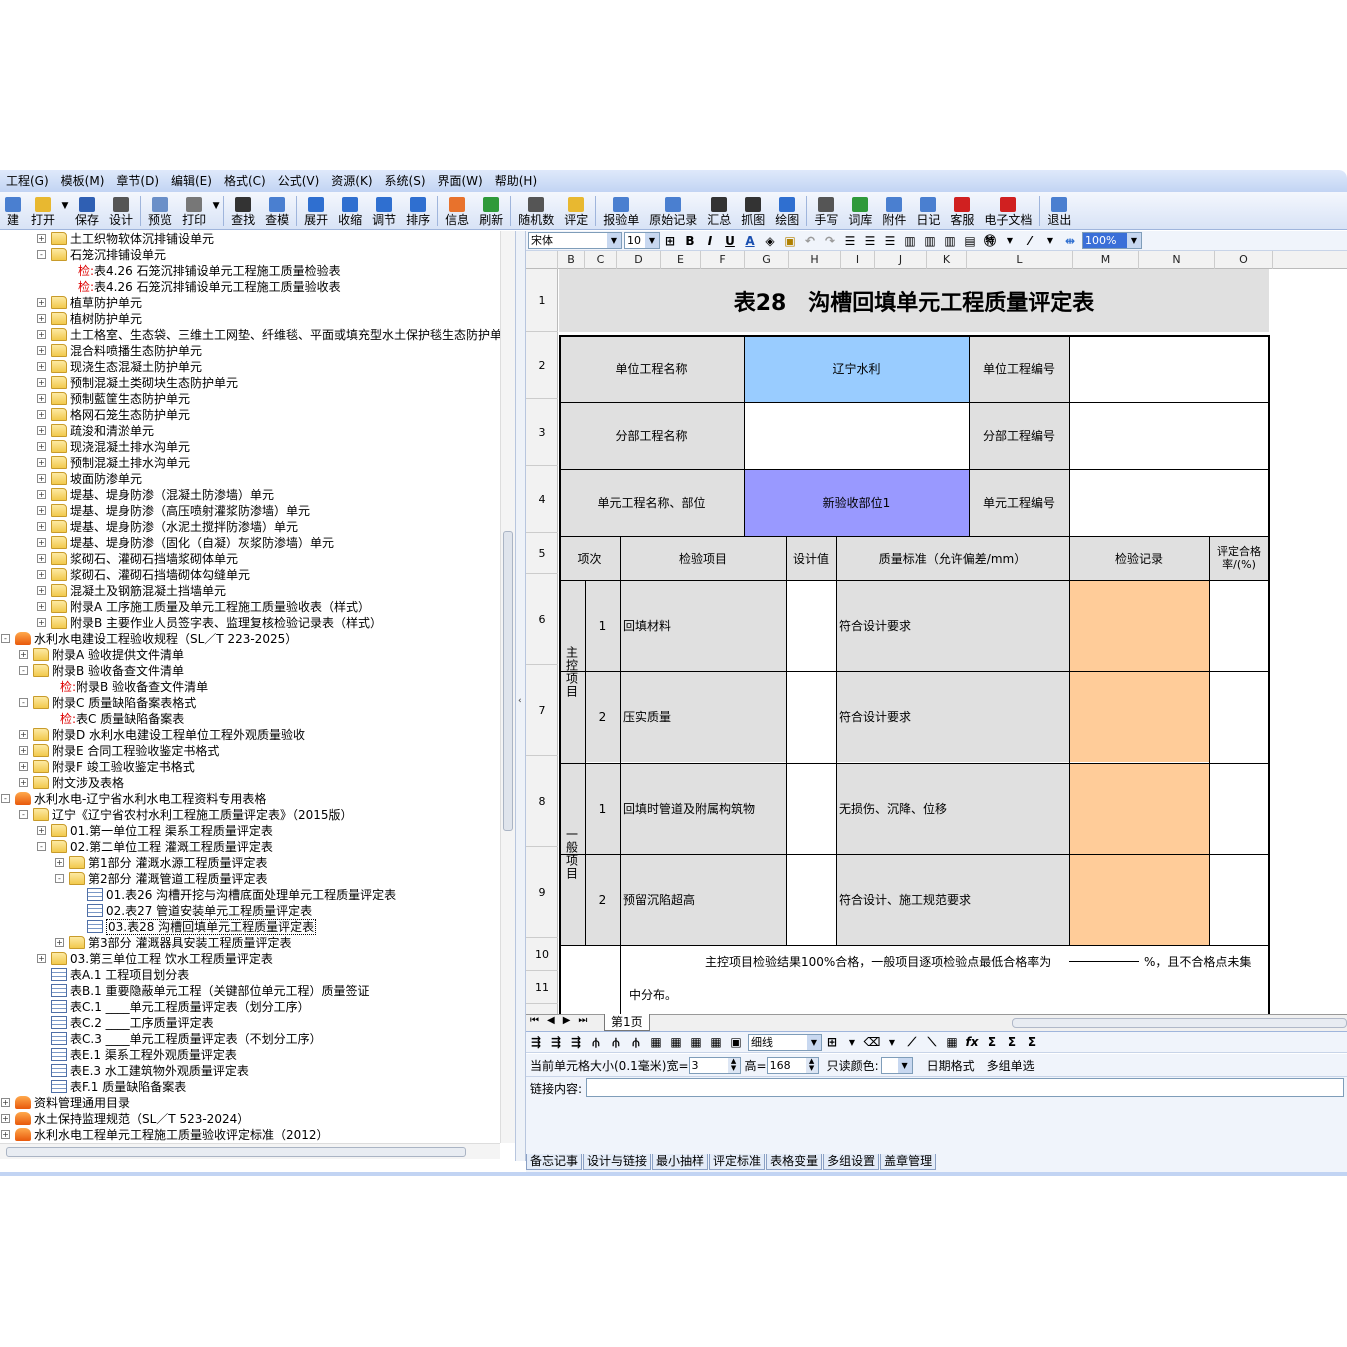 The height and width of the screenshot is (1347, 1347). What do you see at coordinates (516, 181) in the screenshot?
I see `menu-item-9: 帮助(H)` at bounding box center [516, 181].